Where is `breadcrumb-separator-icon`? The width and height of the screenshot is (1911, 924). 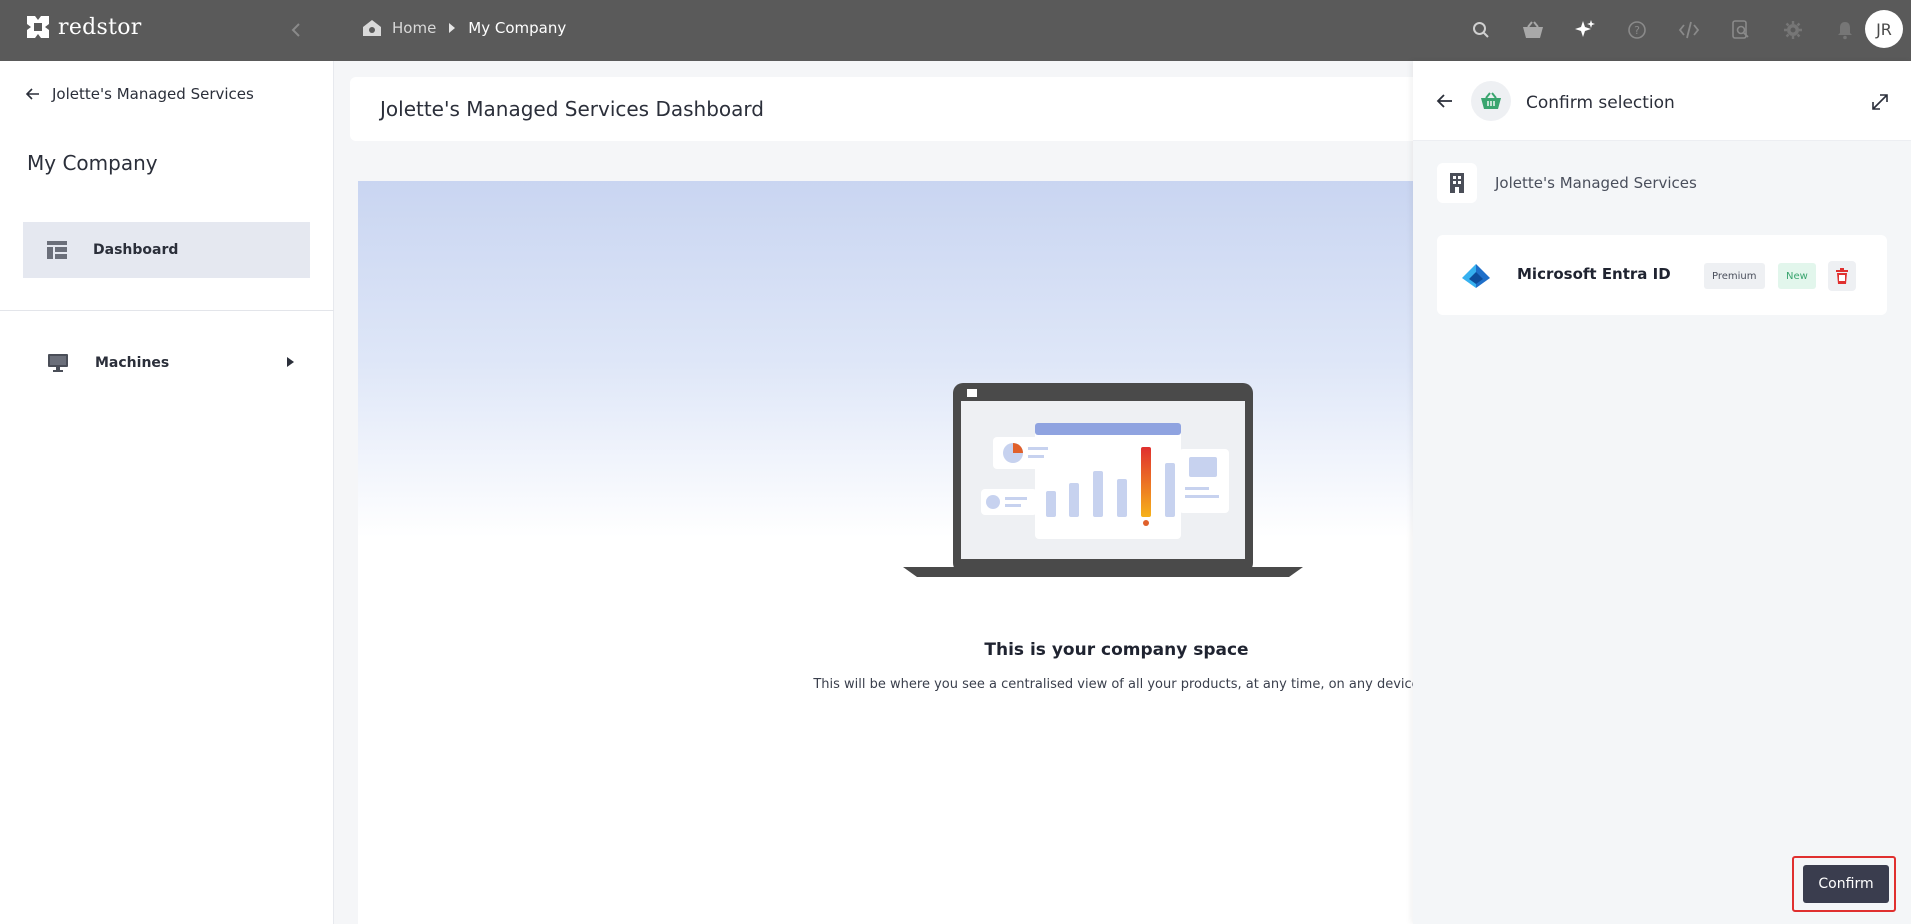 breadcrumb-separator-icon is located at coordinates (452, 28).